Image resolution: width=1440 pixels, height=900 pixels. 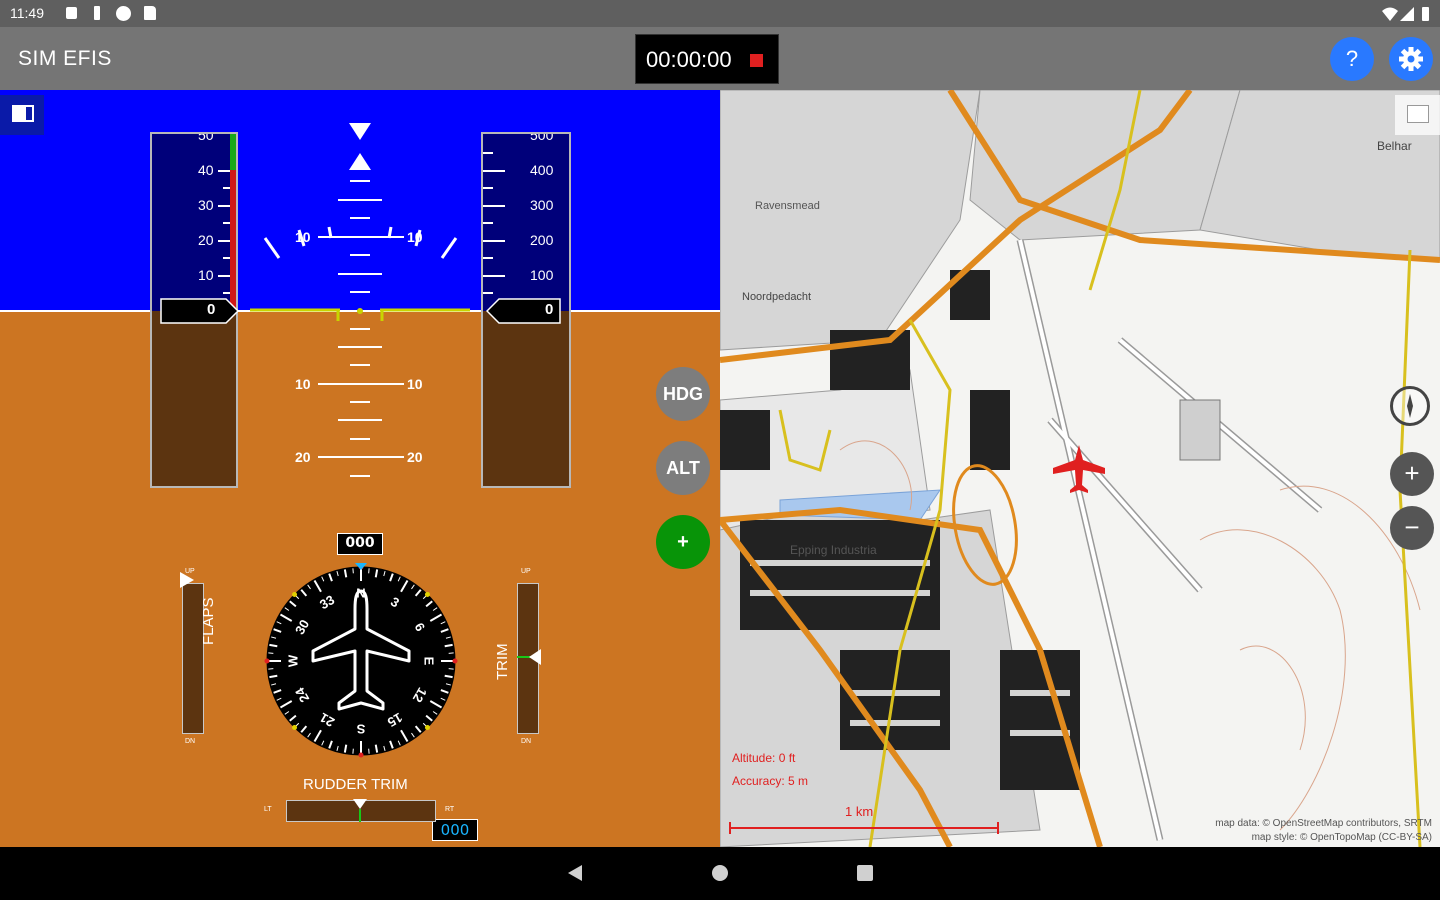 I want to click on terminal-building, so click(x=1200, y=430).